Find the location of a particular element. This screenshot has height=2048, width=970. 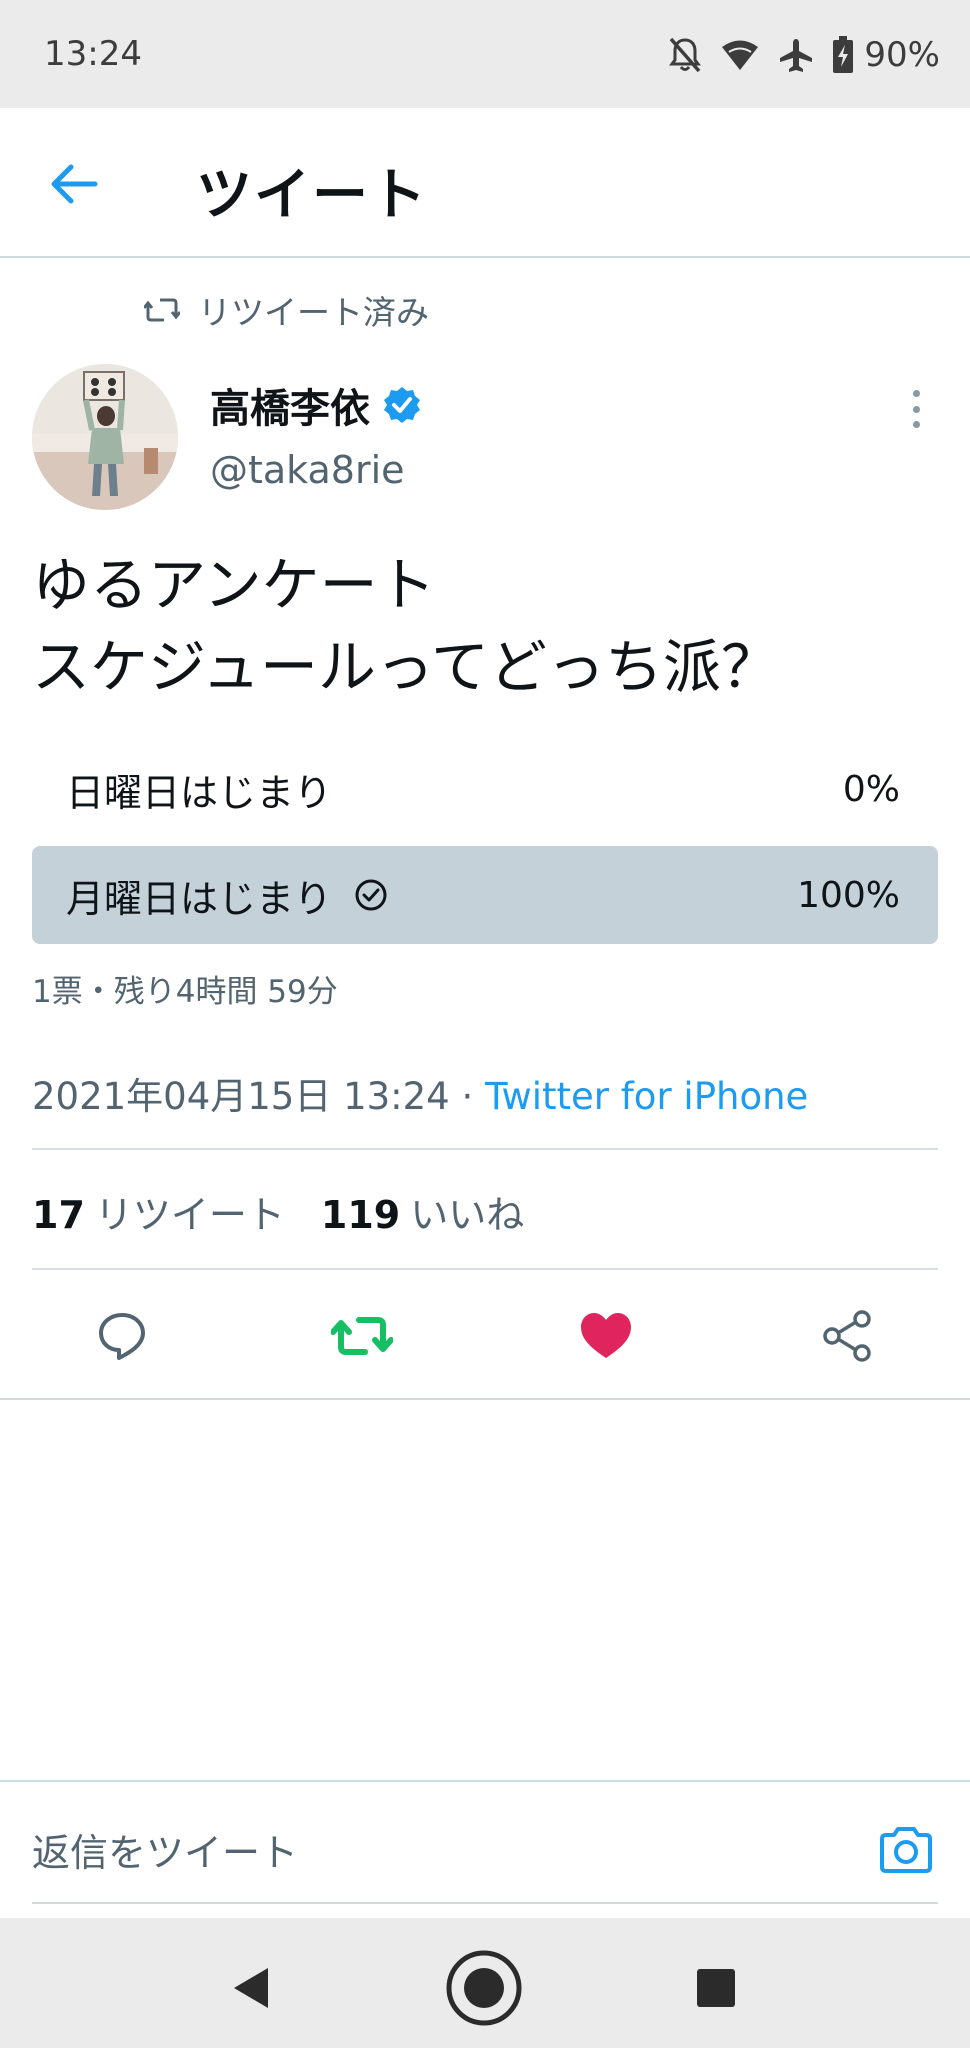

airplane-icon is located at coordinates (796, 55).